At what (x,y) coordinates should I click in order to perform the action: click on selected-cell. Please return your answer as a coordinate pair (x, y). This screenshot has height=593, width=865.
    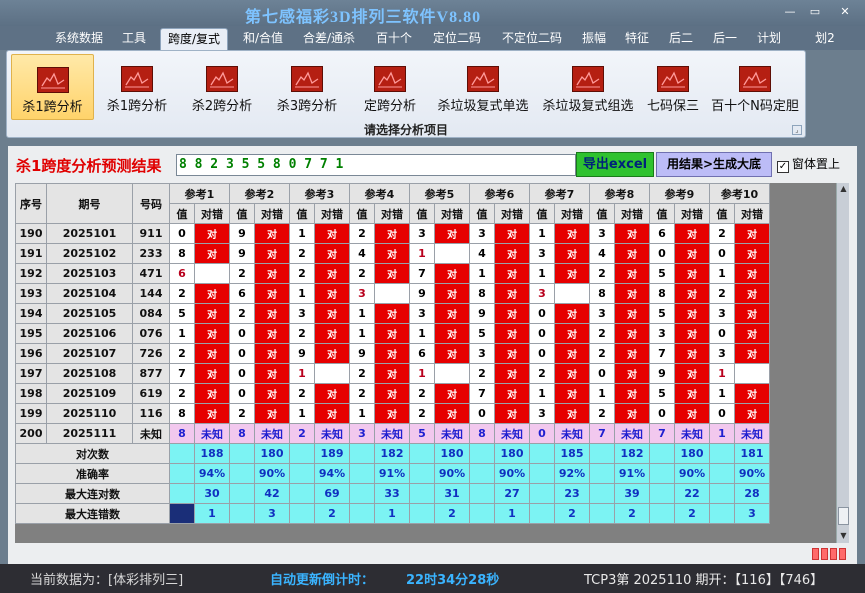
    Looking at the image, I should click on (182, 513).